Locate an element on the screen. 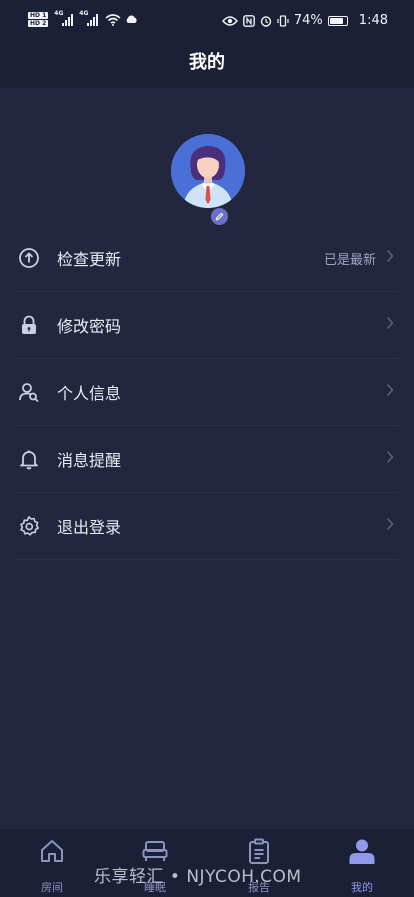 This screenshot has height=897, width=414. tab-room: 房间 is located at coordinates (52, 863).